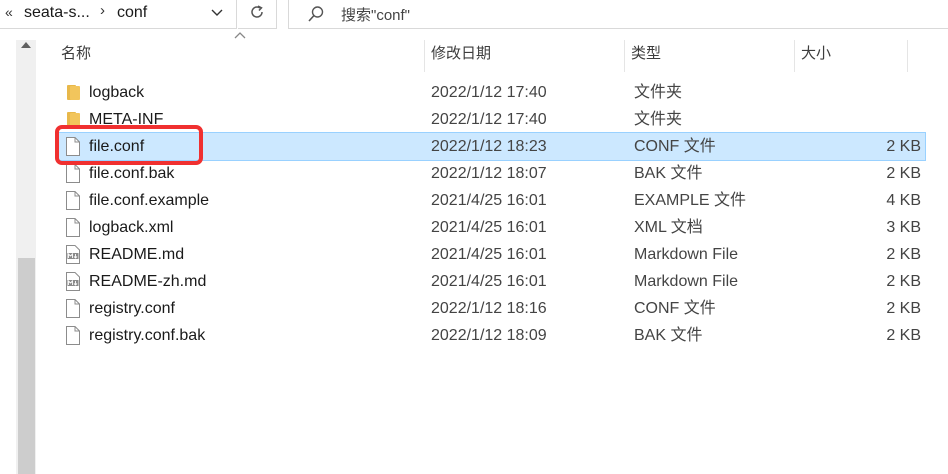 The image size is (948, 474). Describe the element at coordinates (851, 56) in the screenshot. I see `column-header-size: 大小` at that location.